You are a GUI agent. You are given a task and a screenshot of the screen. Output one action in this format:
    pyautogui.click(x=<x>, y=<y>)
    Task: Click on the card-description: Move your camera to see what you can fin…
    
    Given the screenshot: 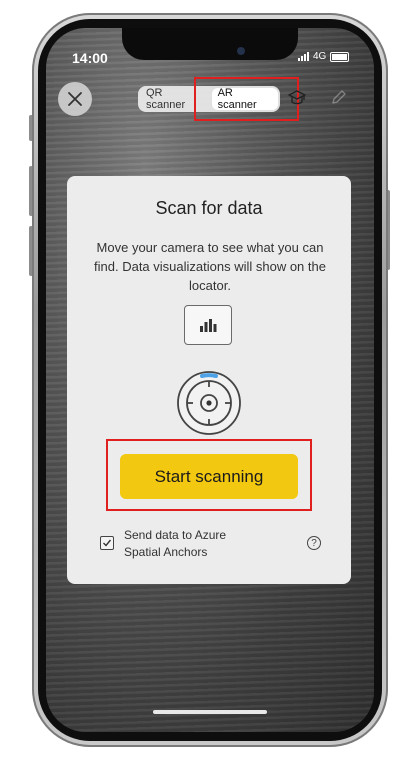 What is the action you would take?
    pyautogui.click(x=210, y=266)
    